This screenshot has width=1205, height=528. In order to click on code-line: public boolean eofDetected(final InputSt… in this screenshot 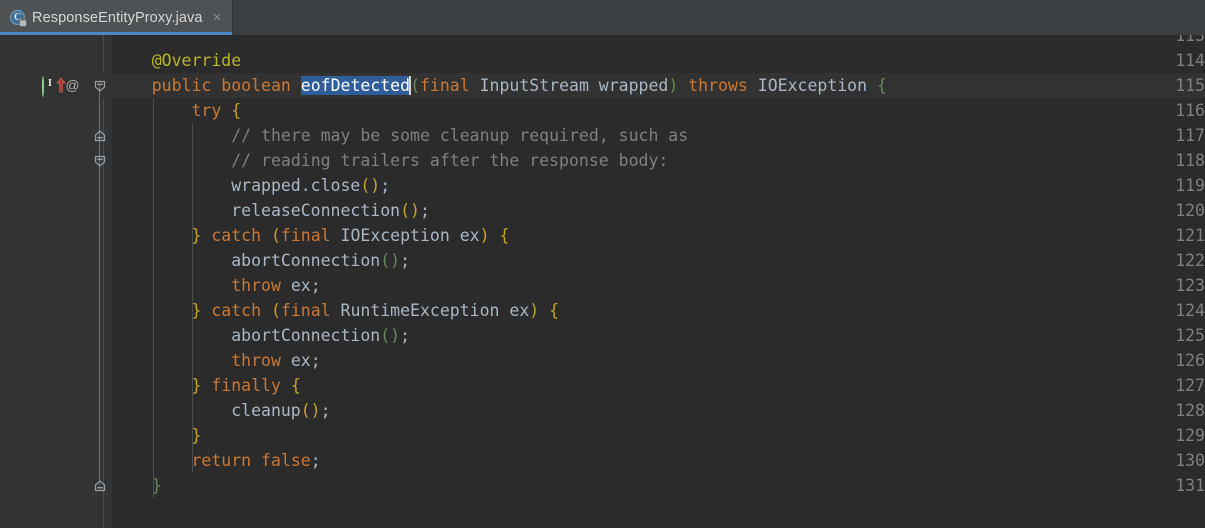, I will do `click(499, 85)`.